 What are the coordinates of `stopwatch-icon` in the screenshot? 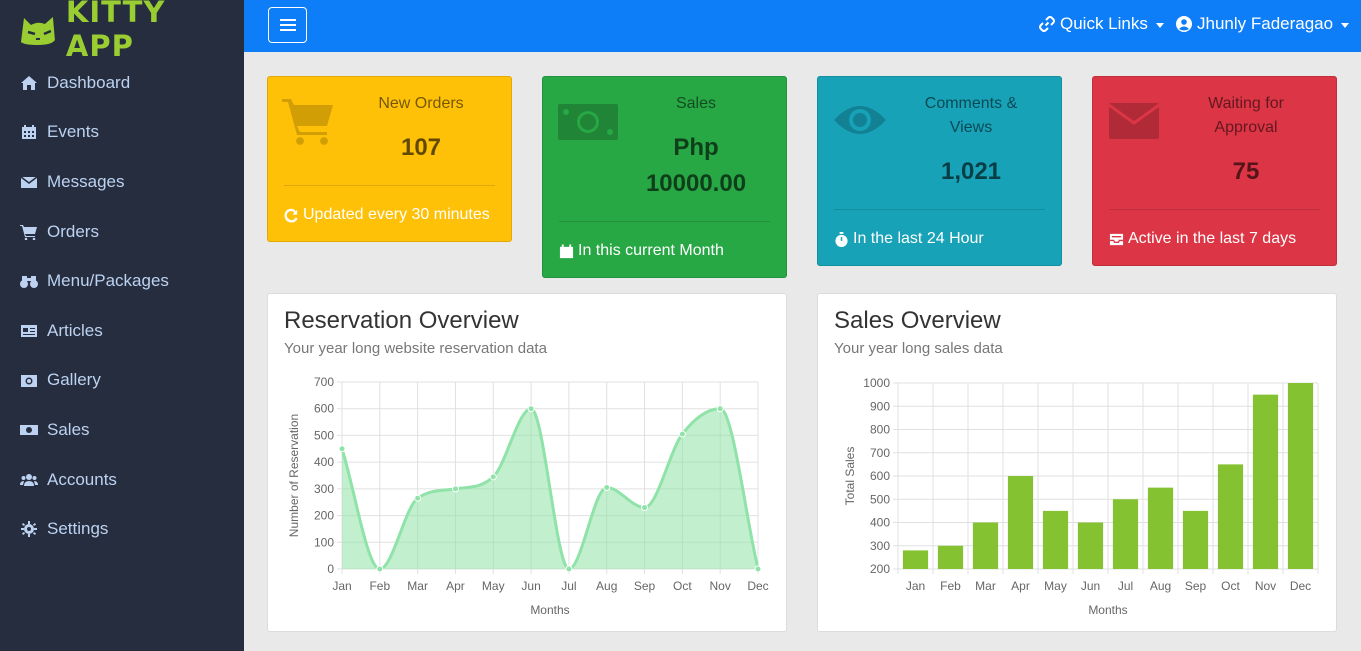 It's located at (841, 239).